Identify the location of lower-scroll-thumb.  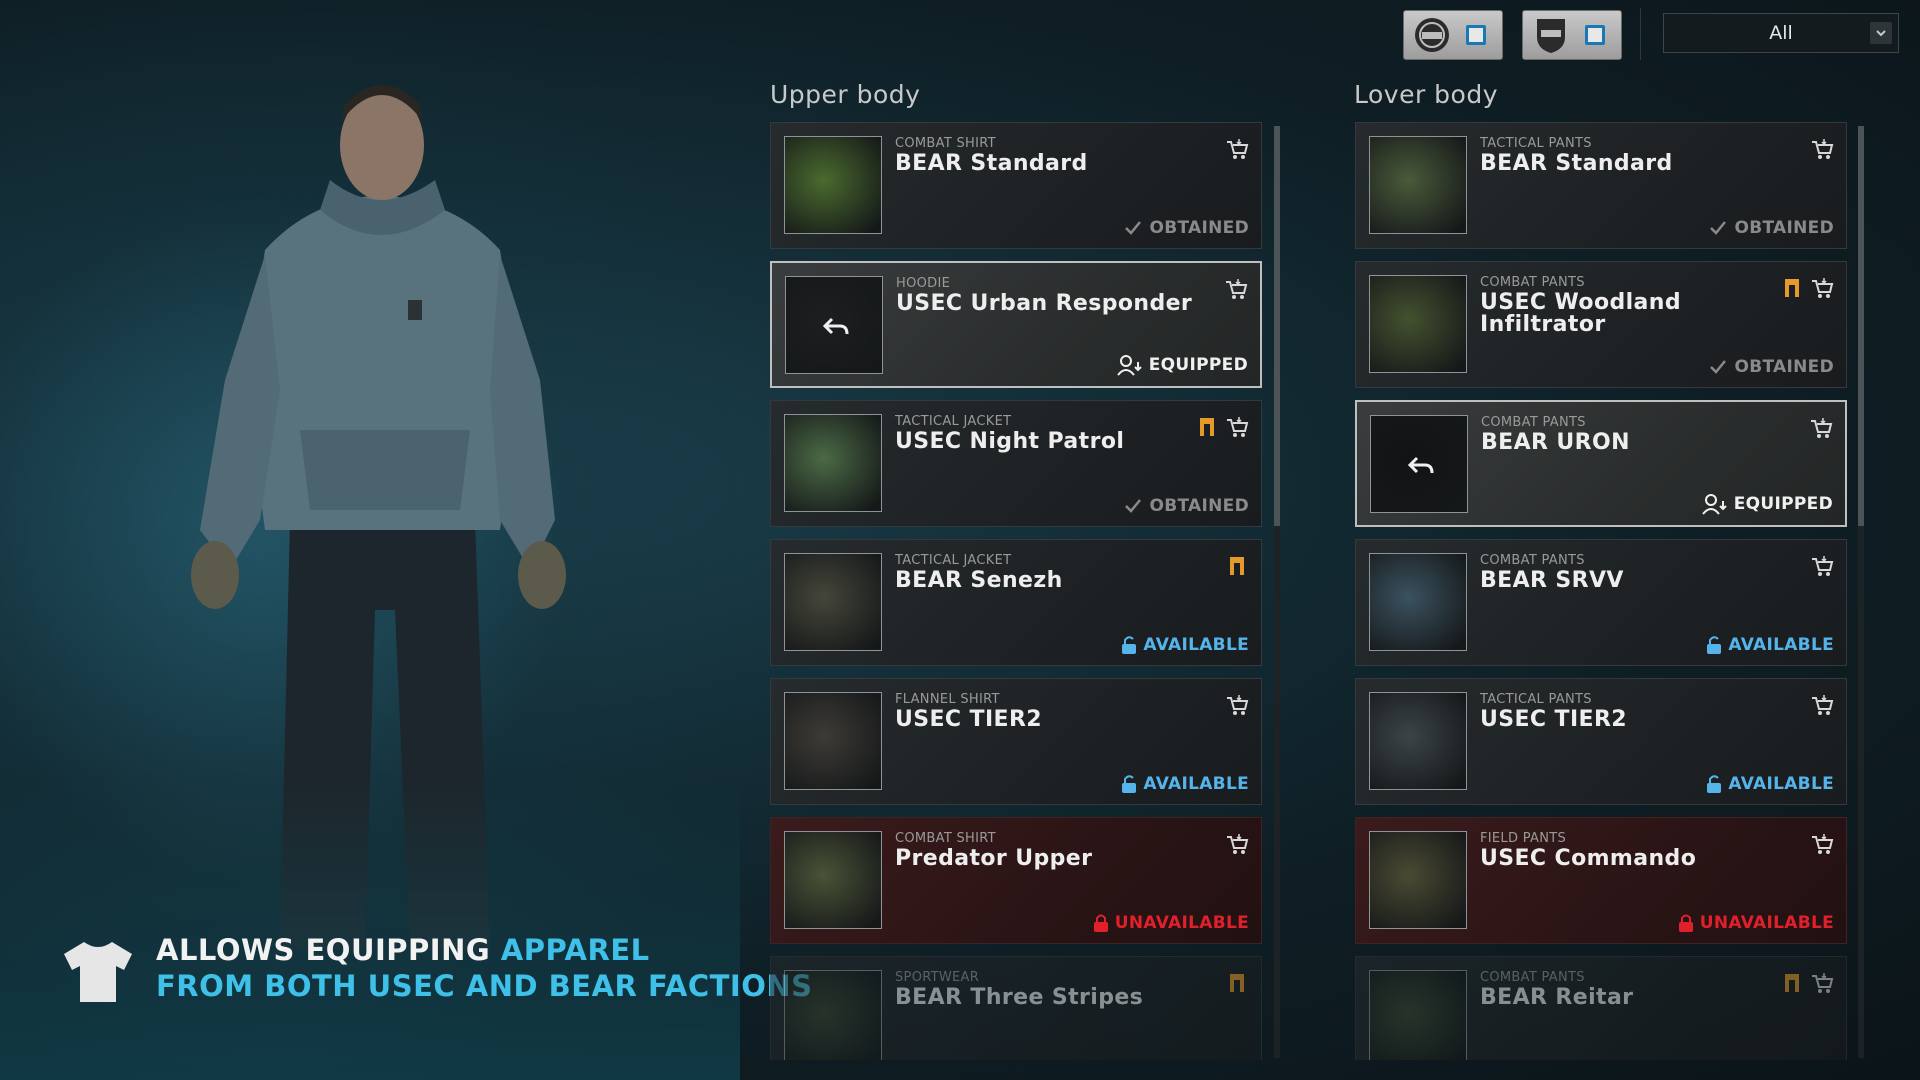
(1861, 326).